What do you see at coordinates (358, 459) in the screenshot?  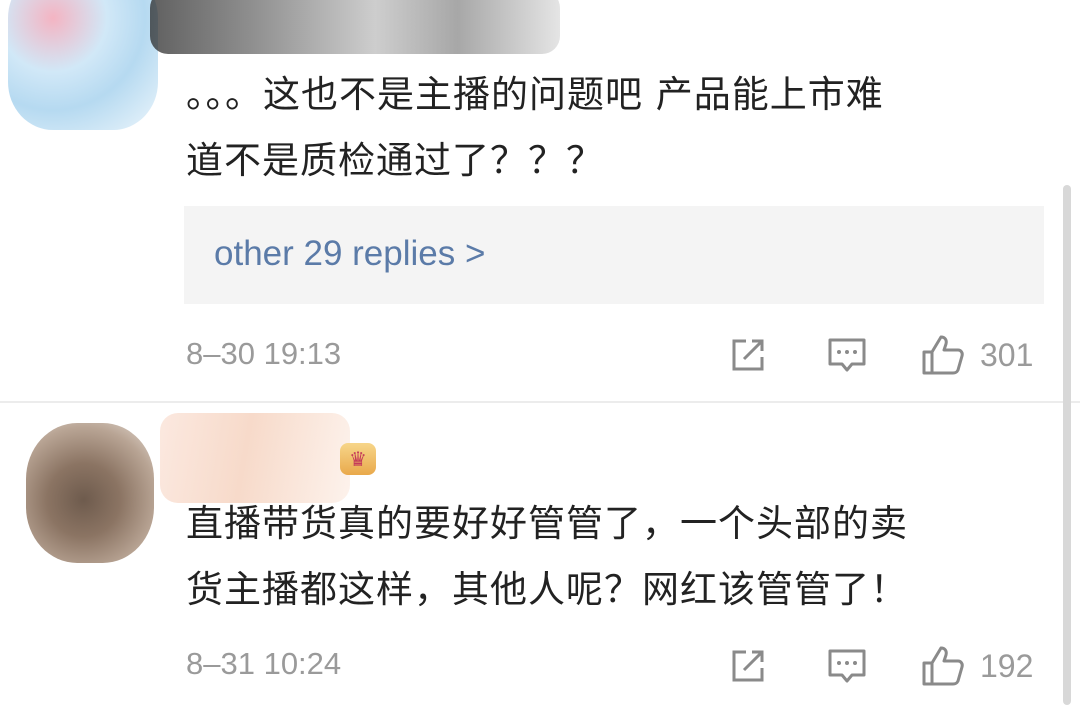 I see `crown-badge-icon: ♛` at bounding box center [358, 459].